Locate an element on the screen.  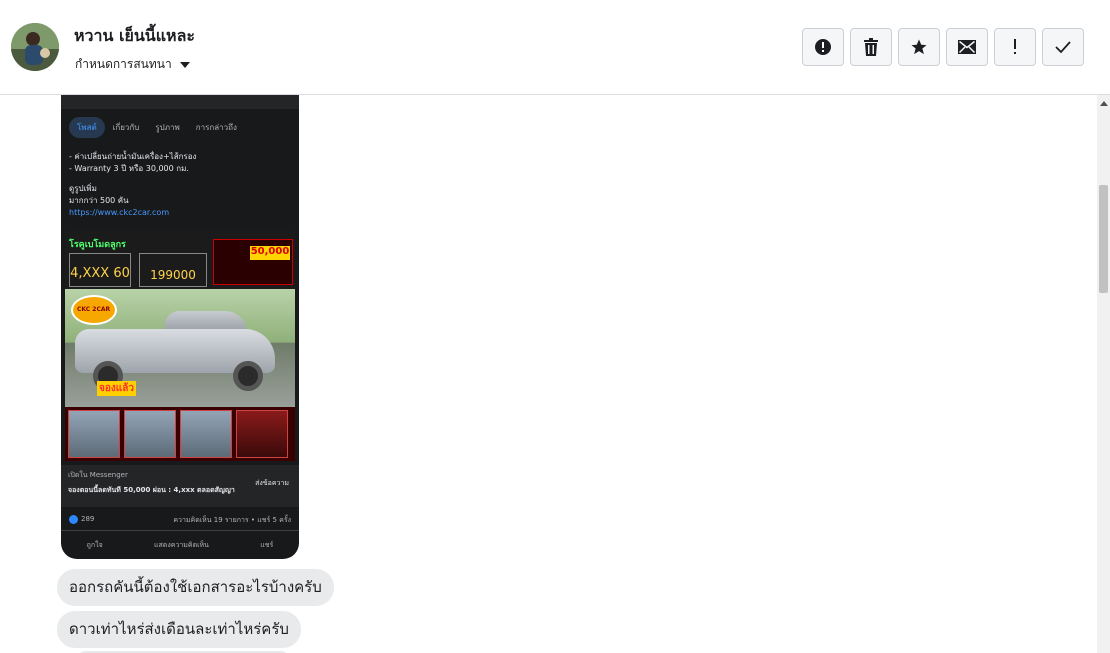
trash-icon is located at coordinates (871, 47).